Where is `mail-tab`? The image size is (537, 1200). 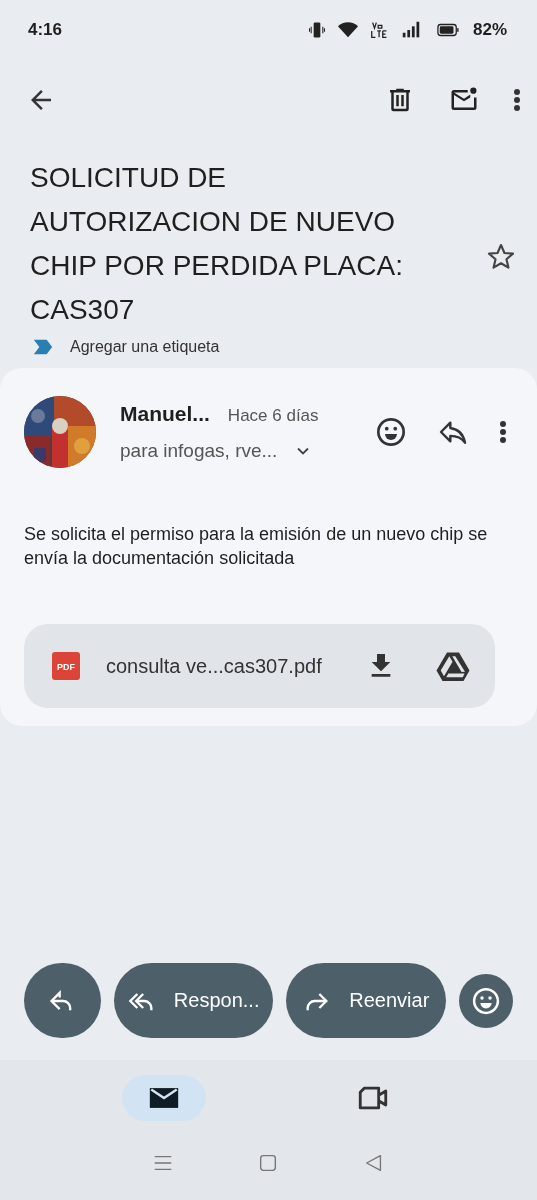
mail-tab is located at coordinates (164, 1097).